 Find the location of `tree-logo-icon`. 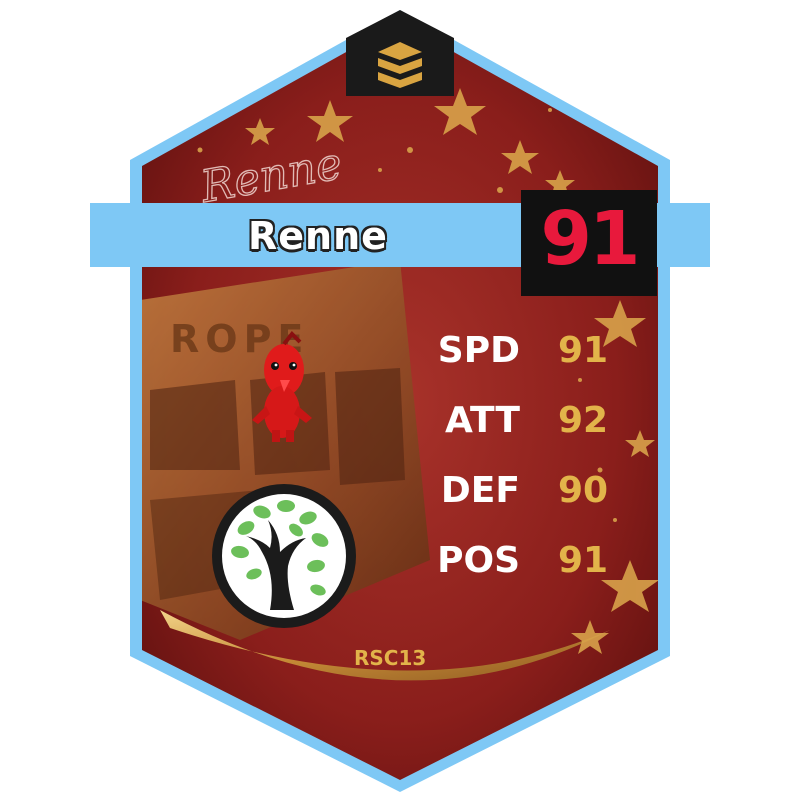

tree-logo-icon is located at coordinates (284, 556).